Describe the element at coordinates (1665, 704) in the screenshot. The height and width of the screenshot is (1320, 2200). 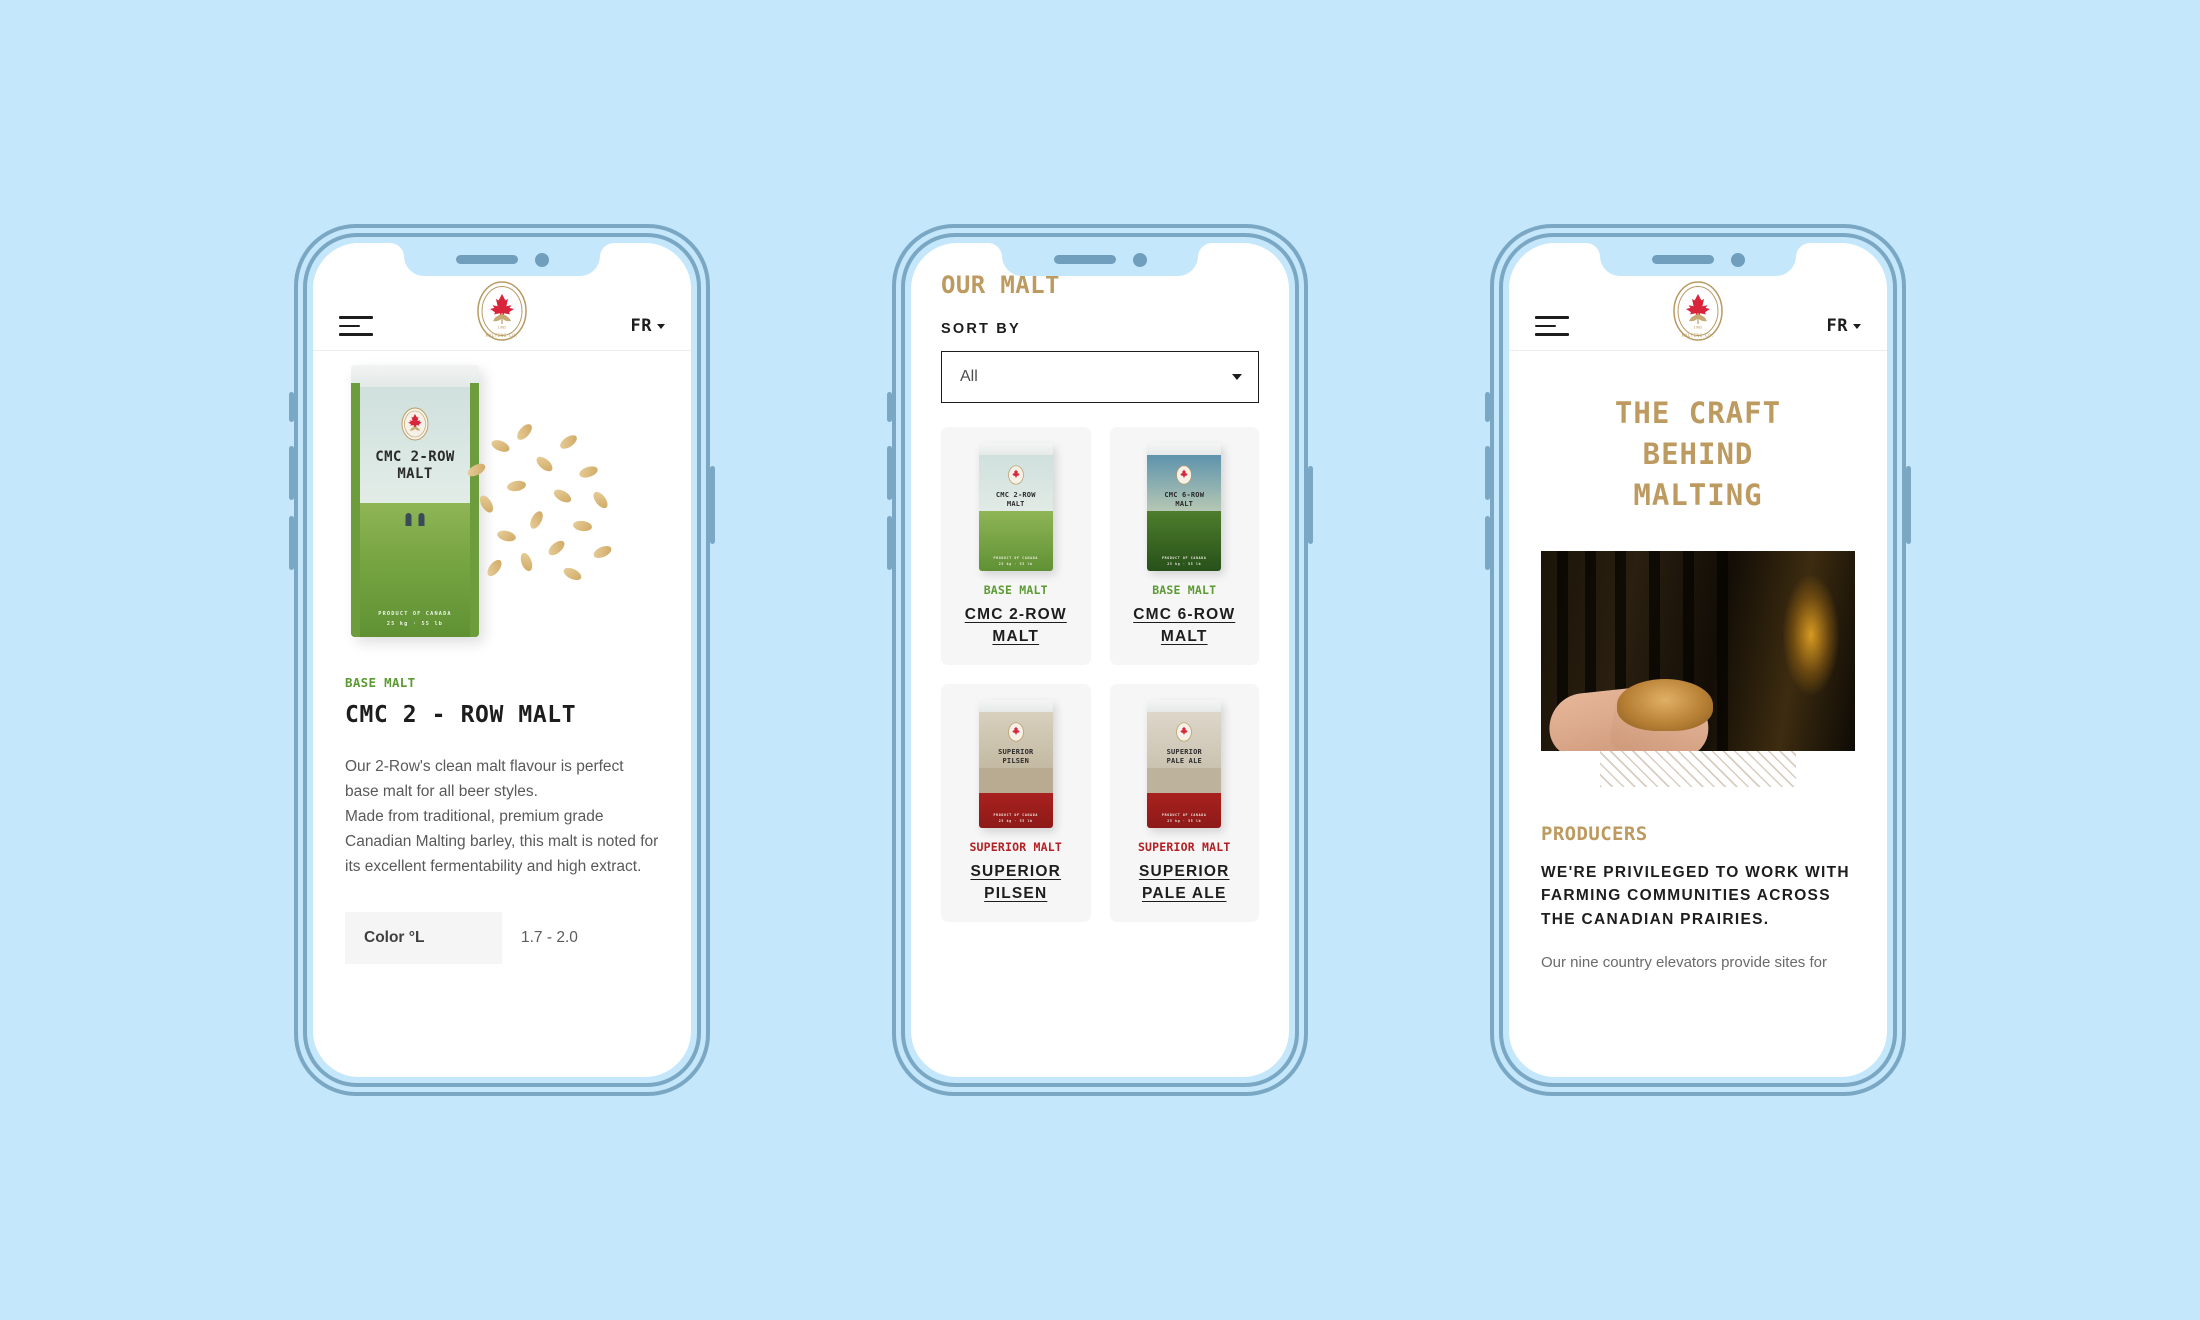
I see `grain-pile-artwork` at that location.